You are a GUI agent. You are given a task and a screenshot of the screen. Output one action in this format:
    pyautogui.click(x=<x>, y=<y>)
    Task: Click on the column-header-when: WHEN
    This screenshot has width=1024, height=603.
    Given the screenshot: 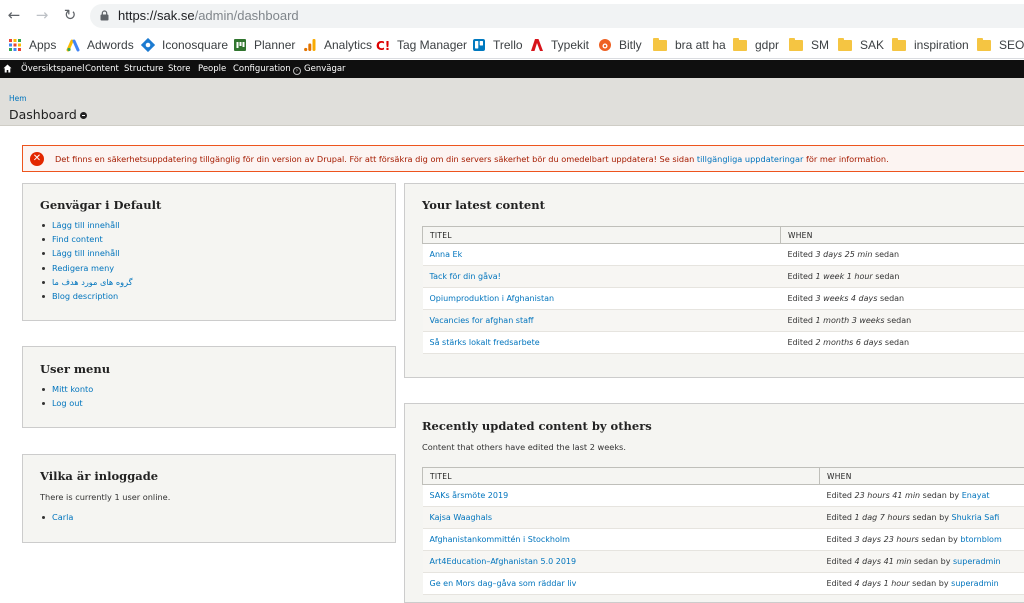 What is the action you would take?
    pyautogui.click(x=902, y=235)
    